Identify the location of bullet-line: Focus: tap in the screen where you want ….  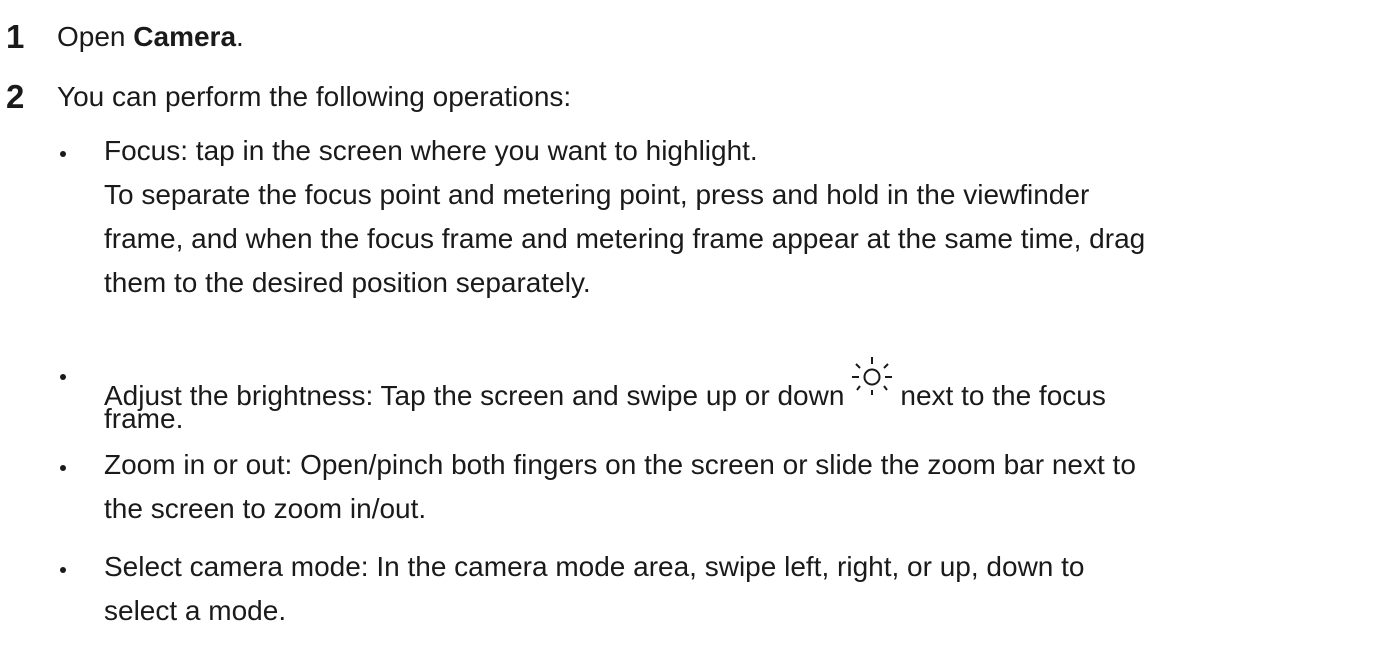
(431, 150).